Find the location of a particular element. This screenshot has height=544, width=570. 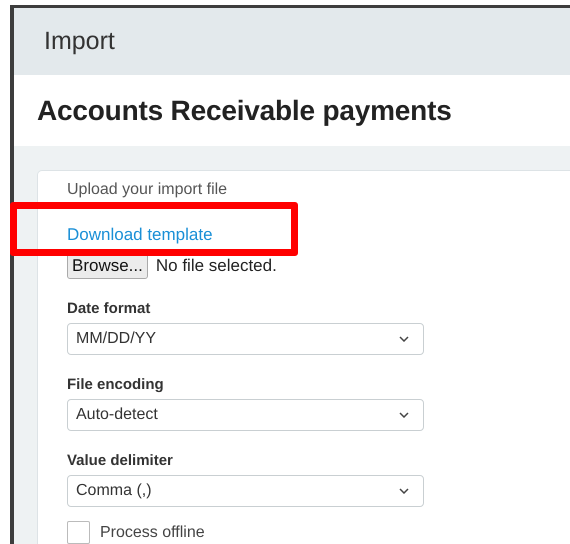

header-title: Import is located at coordinates (79, 41).